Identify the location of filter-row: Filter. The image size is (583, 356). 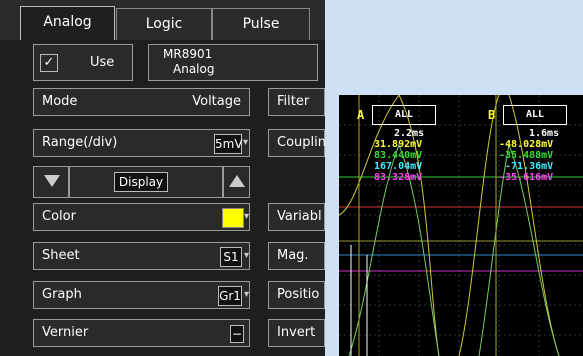
(296, 102).